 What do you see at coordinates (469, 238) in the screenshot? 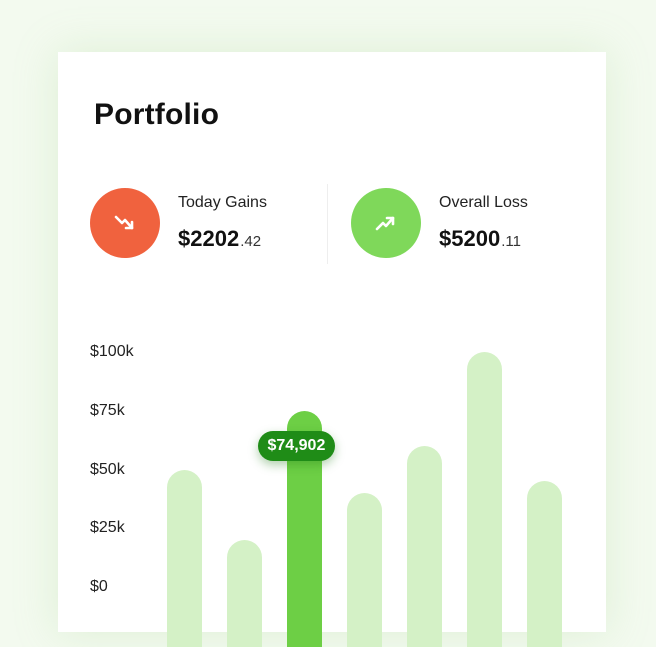
I see `overall-loss-amount: $5200` at bounding box center [469, 238].